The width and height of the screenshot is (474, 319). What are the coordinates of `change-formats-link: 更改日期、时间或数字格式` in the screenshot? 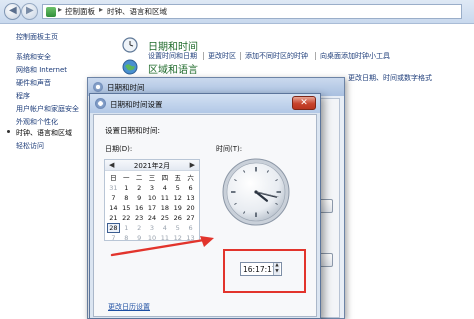 It's located at (390, 78).